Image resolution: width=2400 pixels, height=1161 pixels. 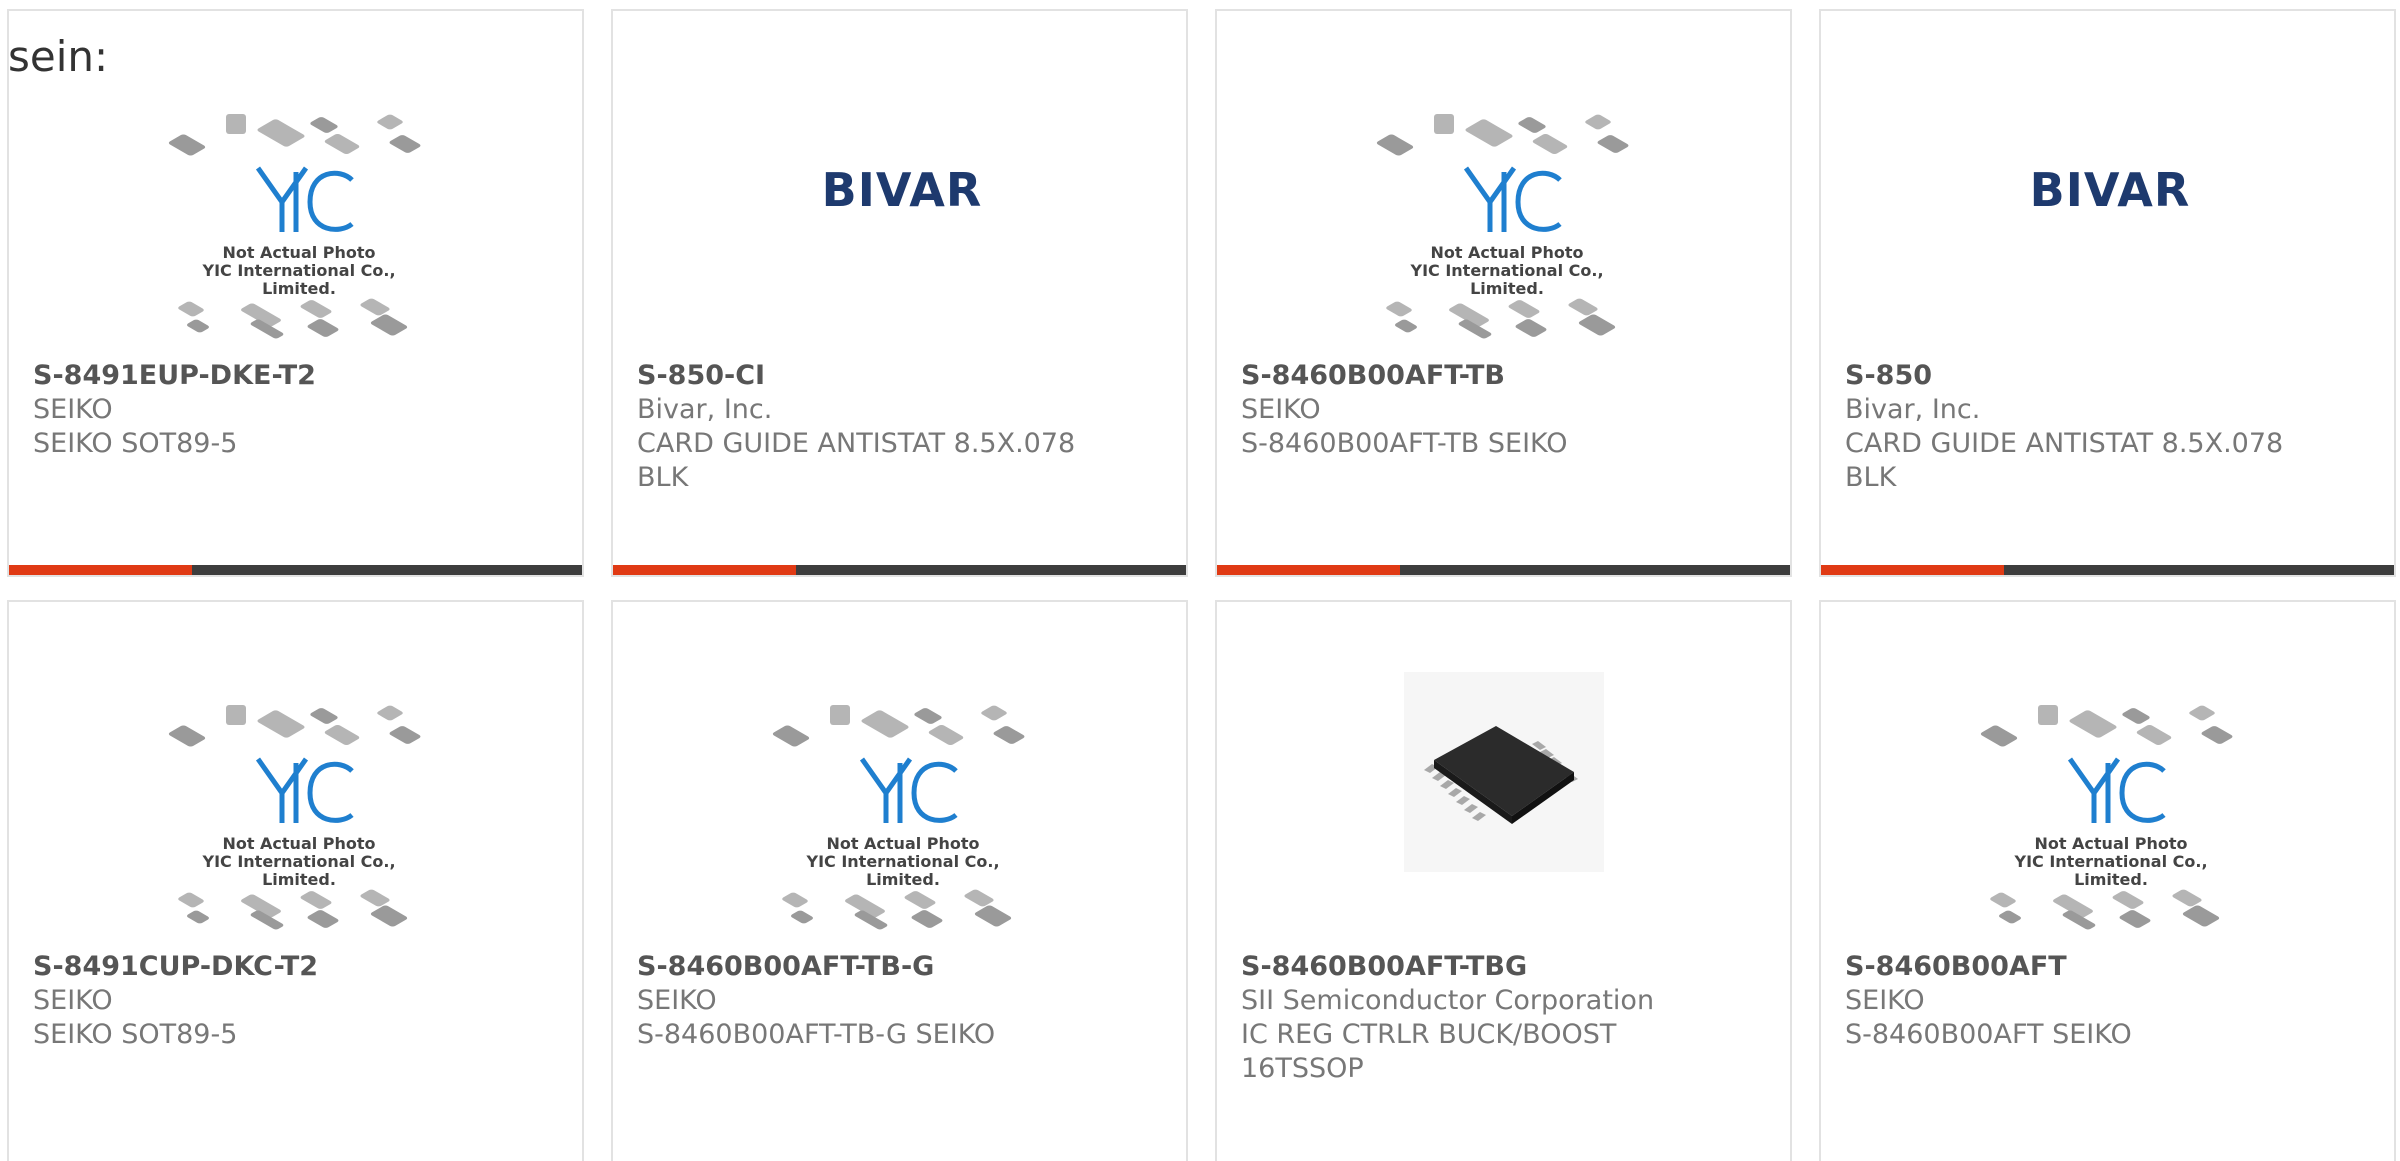 What do you see at coordinates (887, 967) in the screenshot?
I see `product-part-number: S-8460B00AFT-TB-G` at bounding box center [887, 967].